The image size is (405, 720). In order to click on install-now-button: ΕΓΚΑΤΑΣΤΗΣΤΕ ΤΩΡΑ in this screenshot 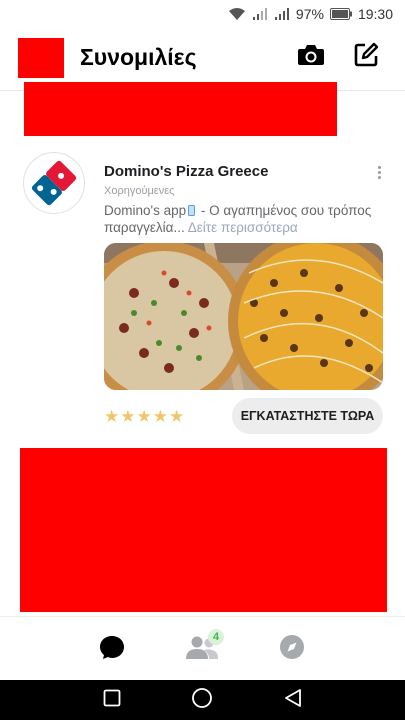, I will do `click(307, 416)`.